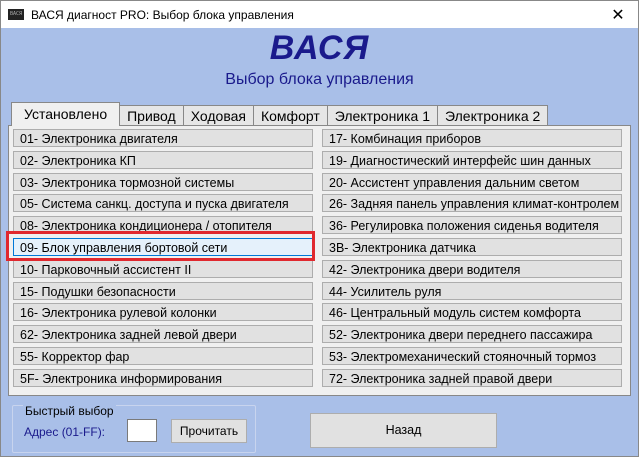 This screenshot has height=457, width=639. I want to click on module-button: 55- Корректор фар, so click(163, 356).